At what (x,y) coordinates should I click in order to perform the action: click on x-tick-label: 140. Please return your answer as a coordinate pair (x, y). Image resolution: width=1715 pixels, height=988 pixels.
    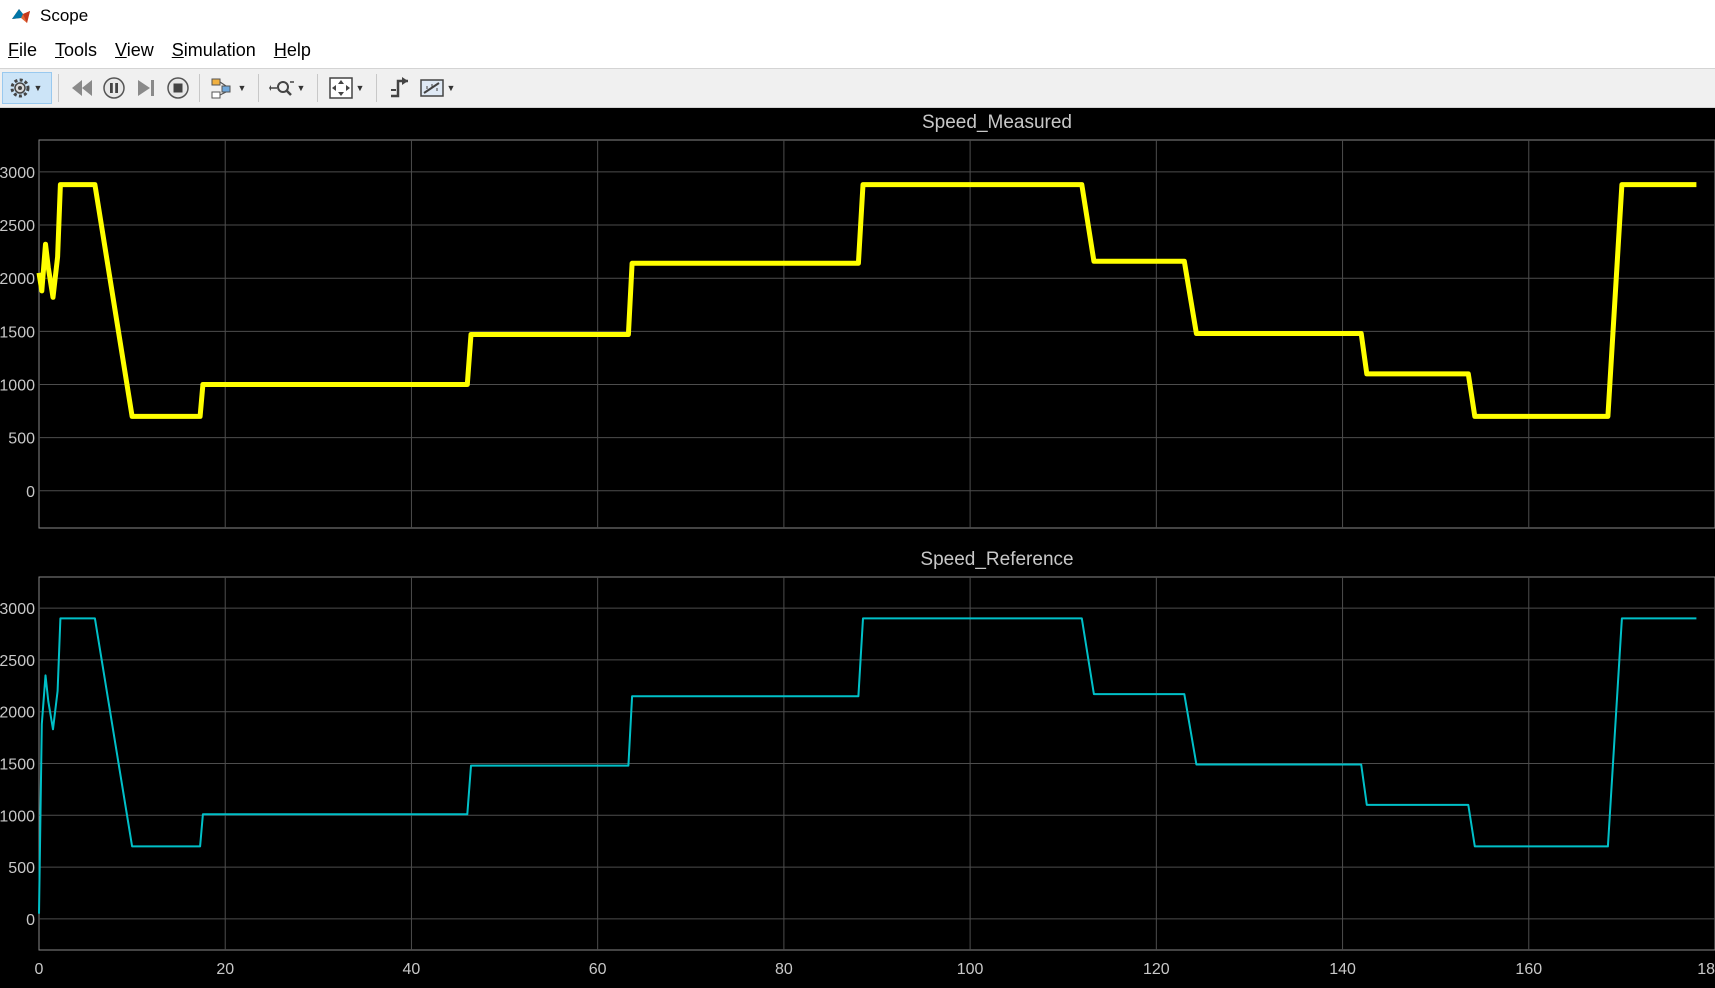
    Looking at the image, I should click on (1342, 969).